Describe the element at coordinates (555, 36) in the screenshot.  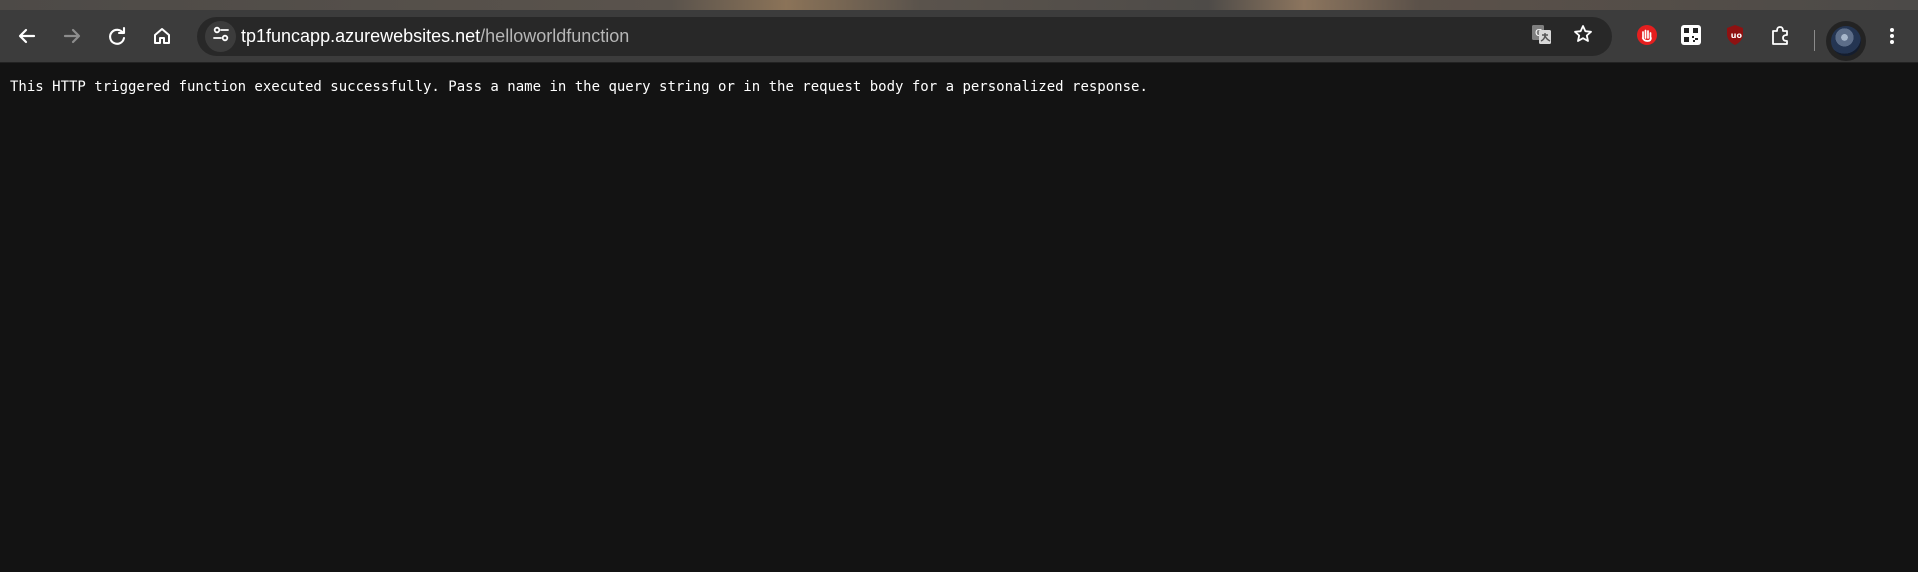
I see `url-path: /helloworldfunction` at that location.